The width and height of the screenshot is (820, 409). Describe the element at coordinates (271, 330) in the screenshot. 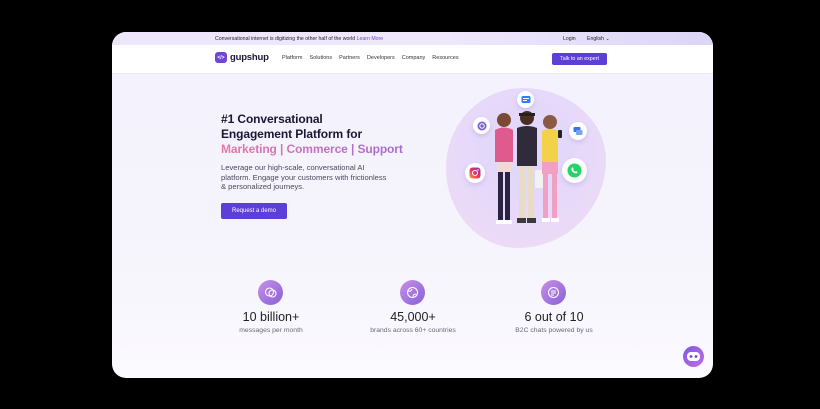

I see `stat-label: messages per month` at that location.